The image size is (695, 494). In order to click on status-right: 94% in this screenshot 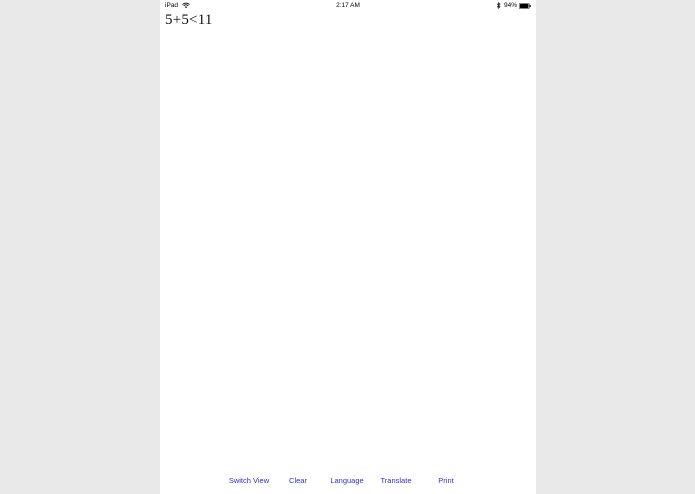, I will do `click(513, 5)`.